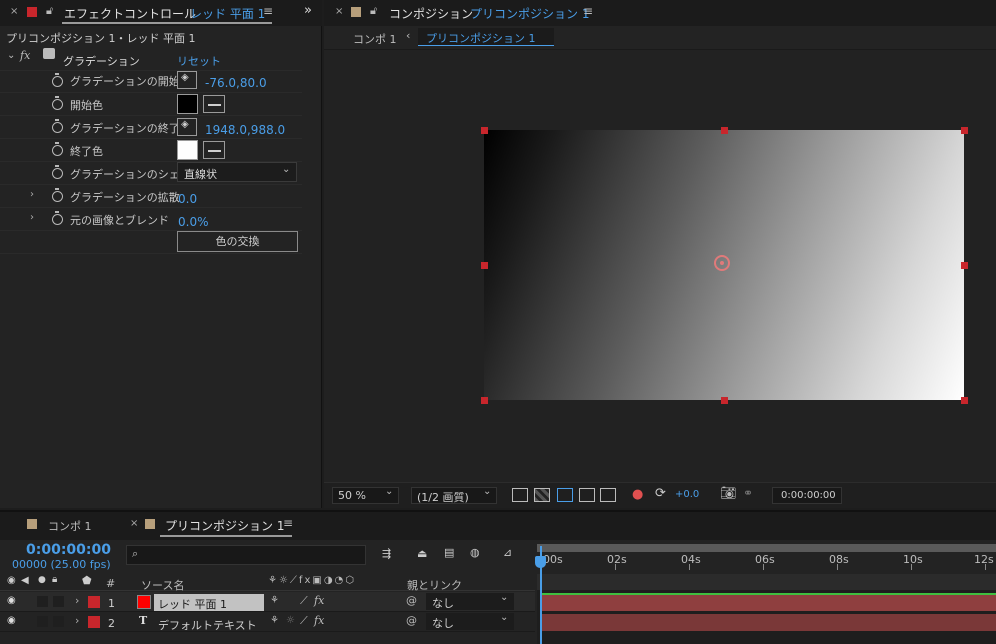 The height and width of the screenshot is (644, 996). Describe the element at coordinates (766, 548) in the screenshot. I see `work-area-bar` at that location.